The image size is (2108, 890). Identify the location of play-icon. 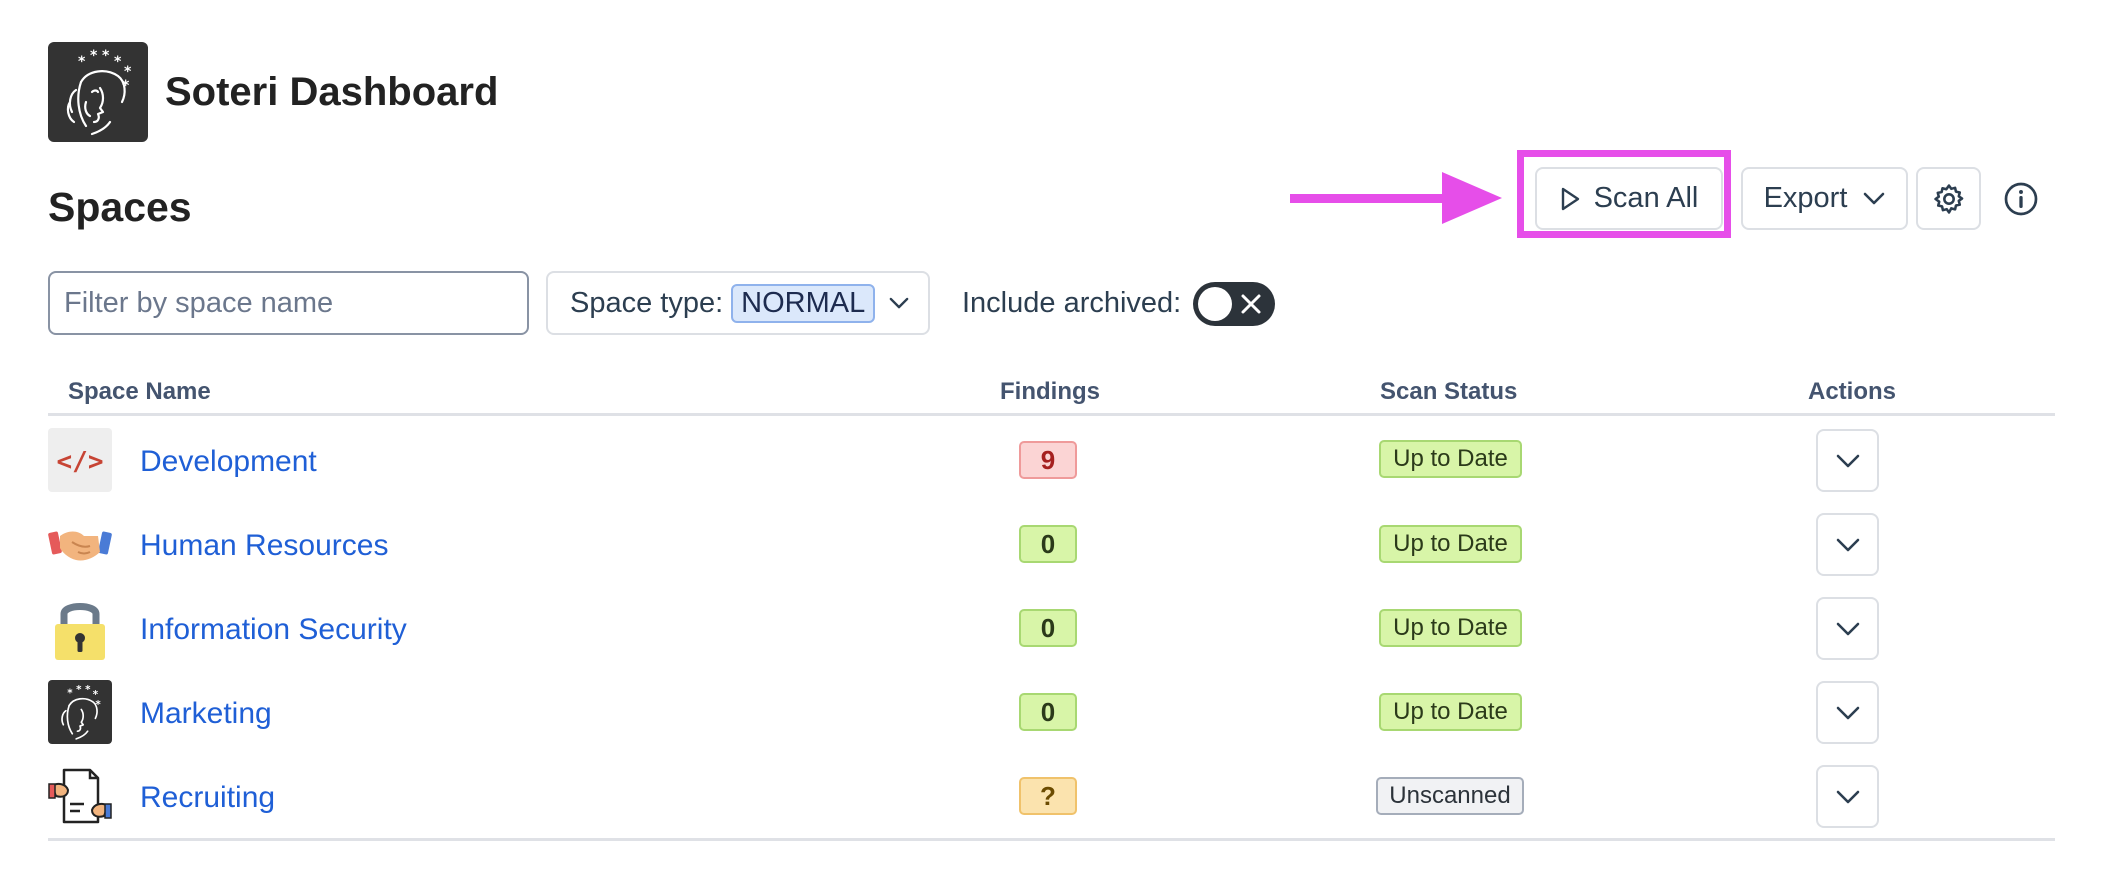
(1570, 198).